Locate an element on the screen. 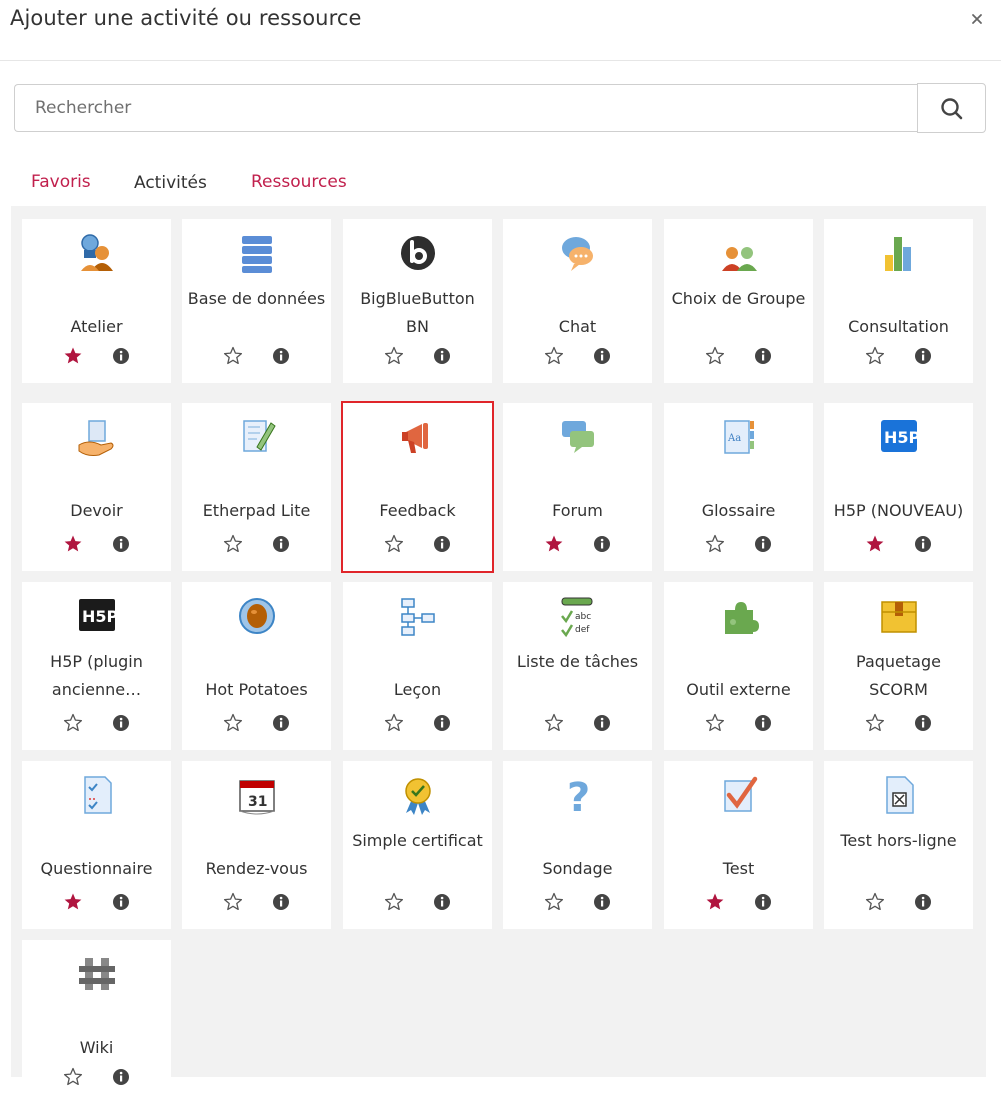 Image resolution: width=1001 pixels, height=1104 pixels. activity-name: Simple certificat is located at coordinates (417, 840).